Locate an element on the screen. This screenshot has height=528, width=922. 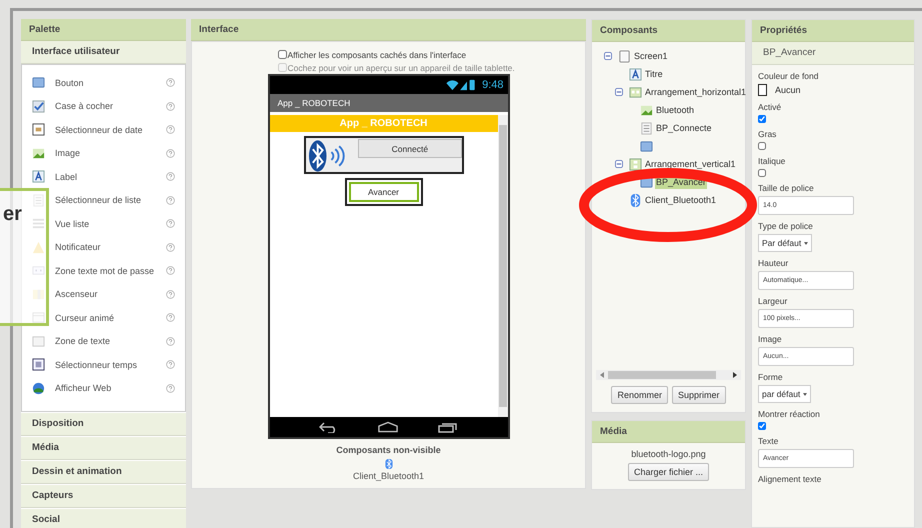
label-icon is located at coordinates (635, 74).